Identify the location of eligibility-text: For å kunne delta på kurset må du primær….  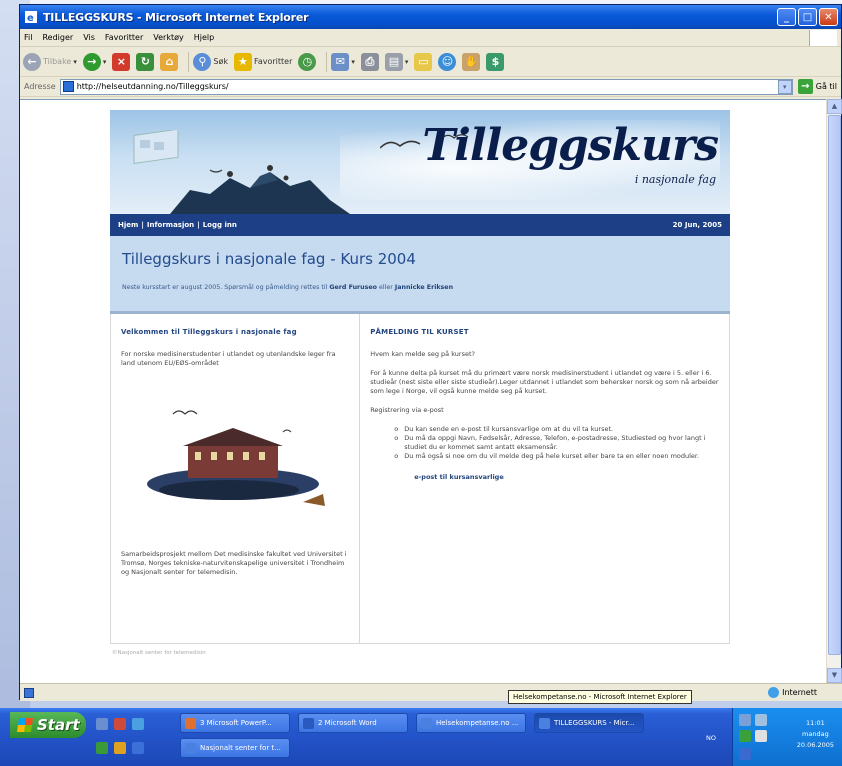
(544, 382).